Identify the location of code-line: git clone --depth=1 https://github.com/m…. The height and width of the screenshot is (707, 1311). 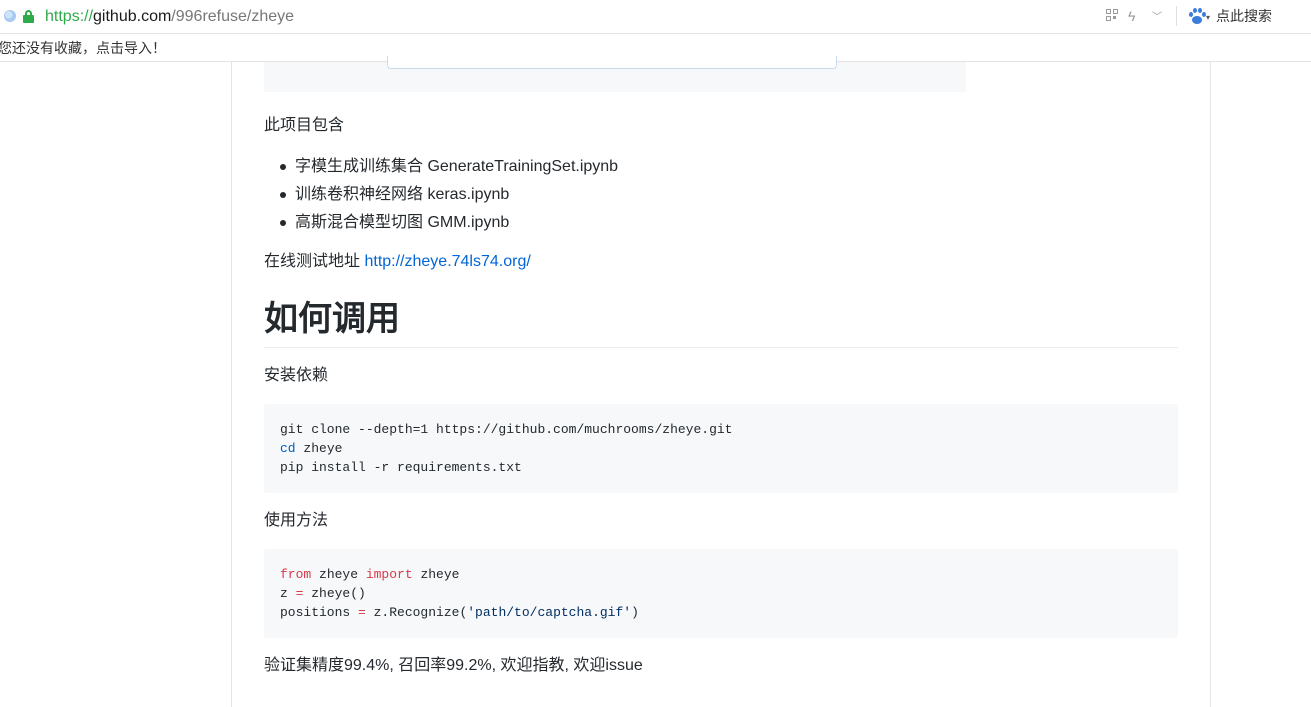
(506, 429).